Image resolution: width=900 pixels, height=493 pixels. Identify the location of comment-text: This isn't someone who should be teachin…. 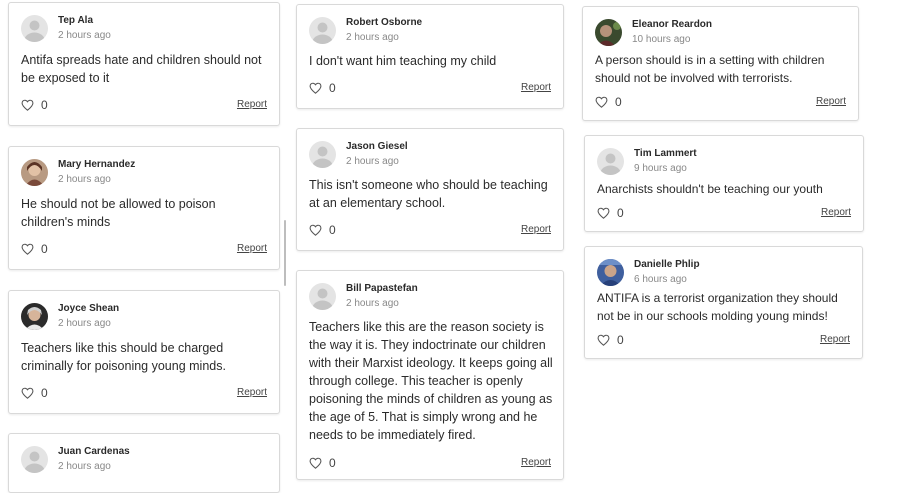
(428, 194).